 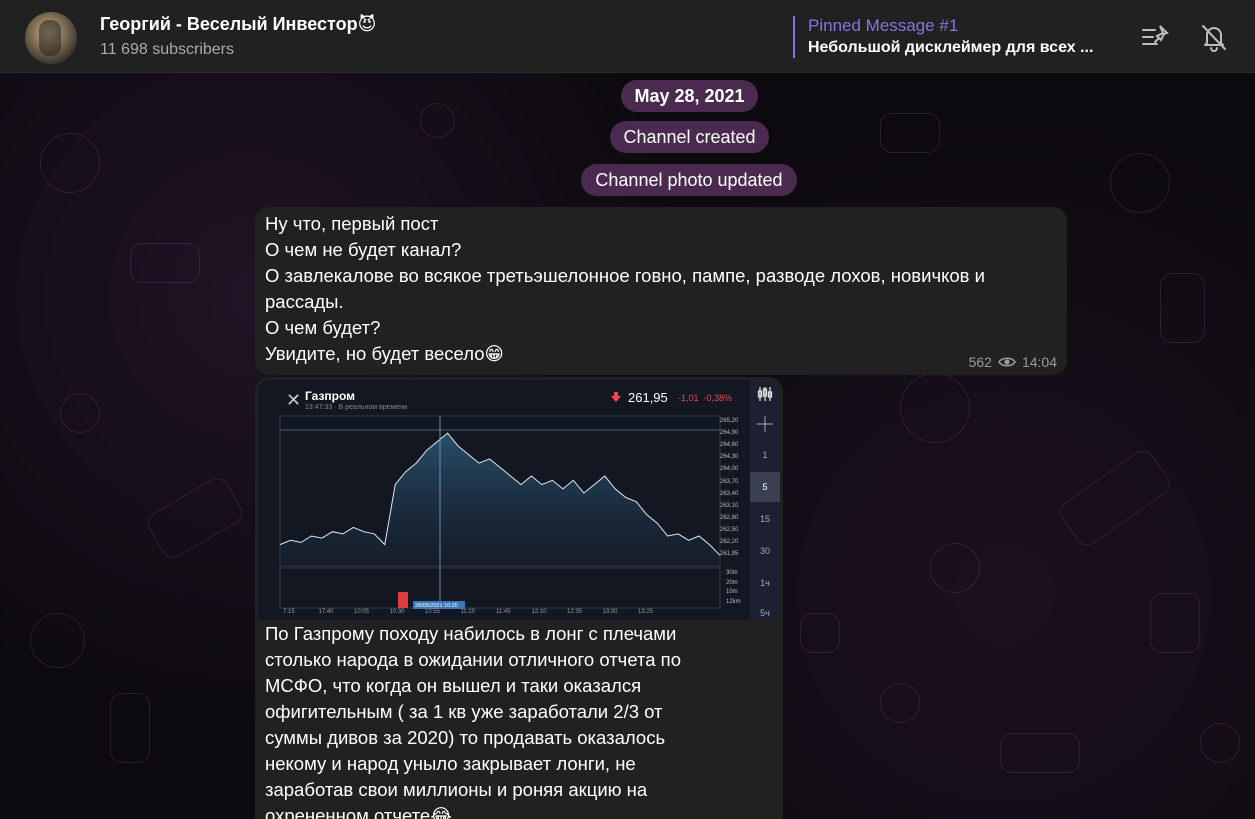 I want to click on price-area, so click(x=500, y=499).